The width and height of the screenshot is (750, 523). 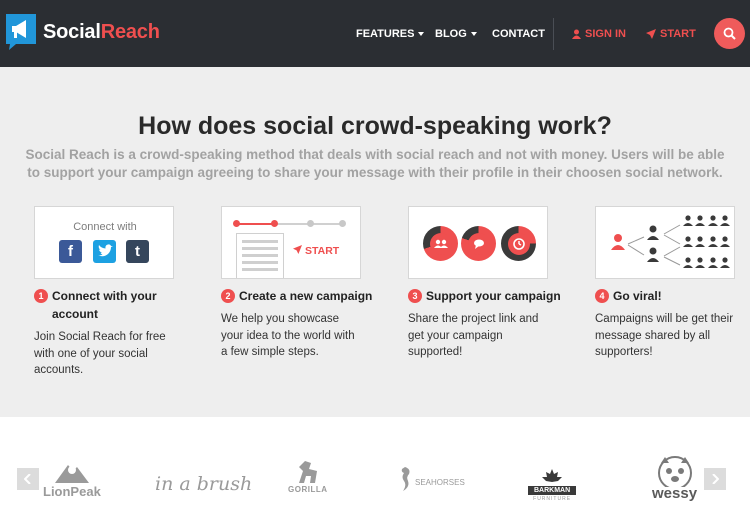 I want to click on nav-sign-in: SIGN IN, so click(x=599, y=33).